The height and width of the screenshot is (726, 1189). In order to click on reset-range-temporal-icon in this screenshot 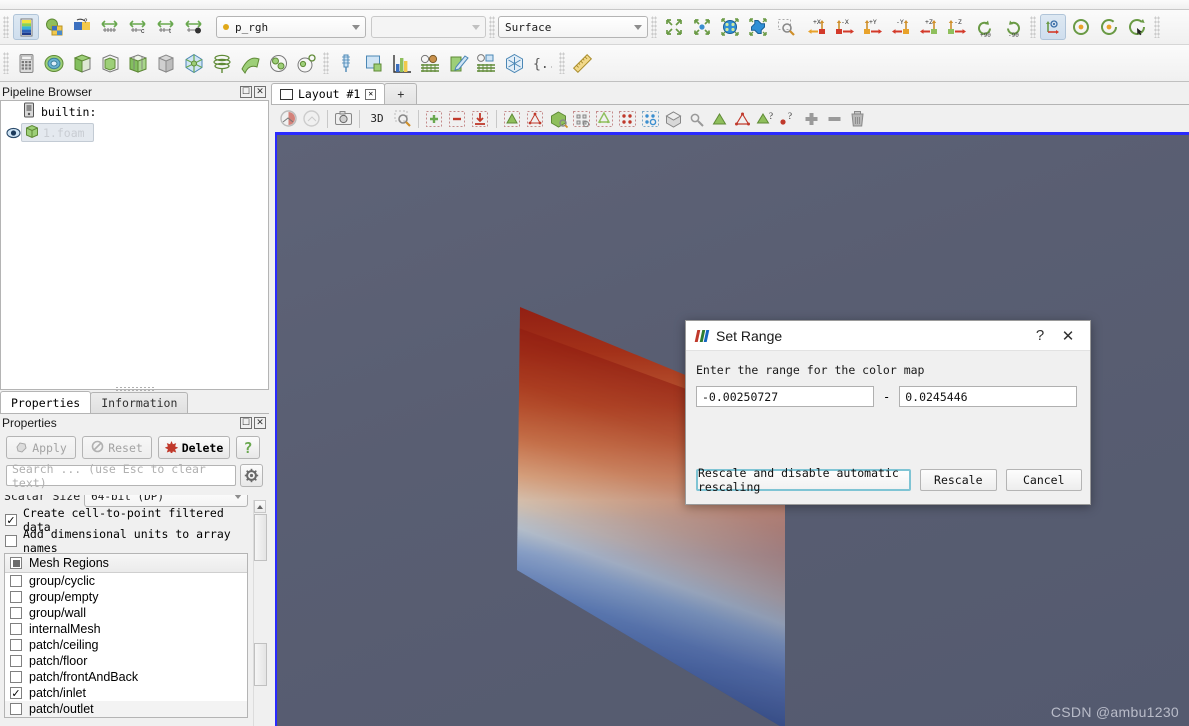, I will do `click(194, 27)`.